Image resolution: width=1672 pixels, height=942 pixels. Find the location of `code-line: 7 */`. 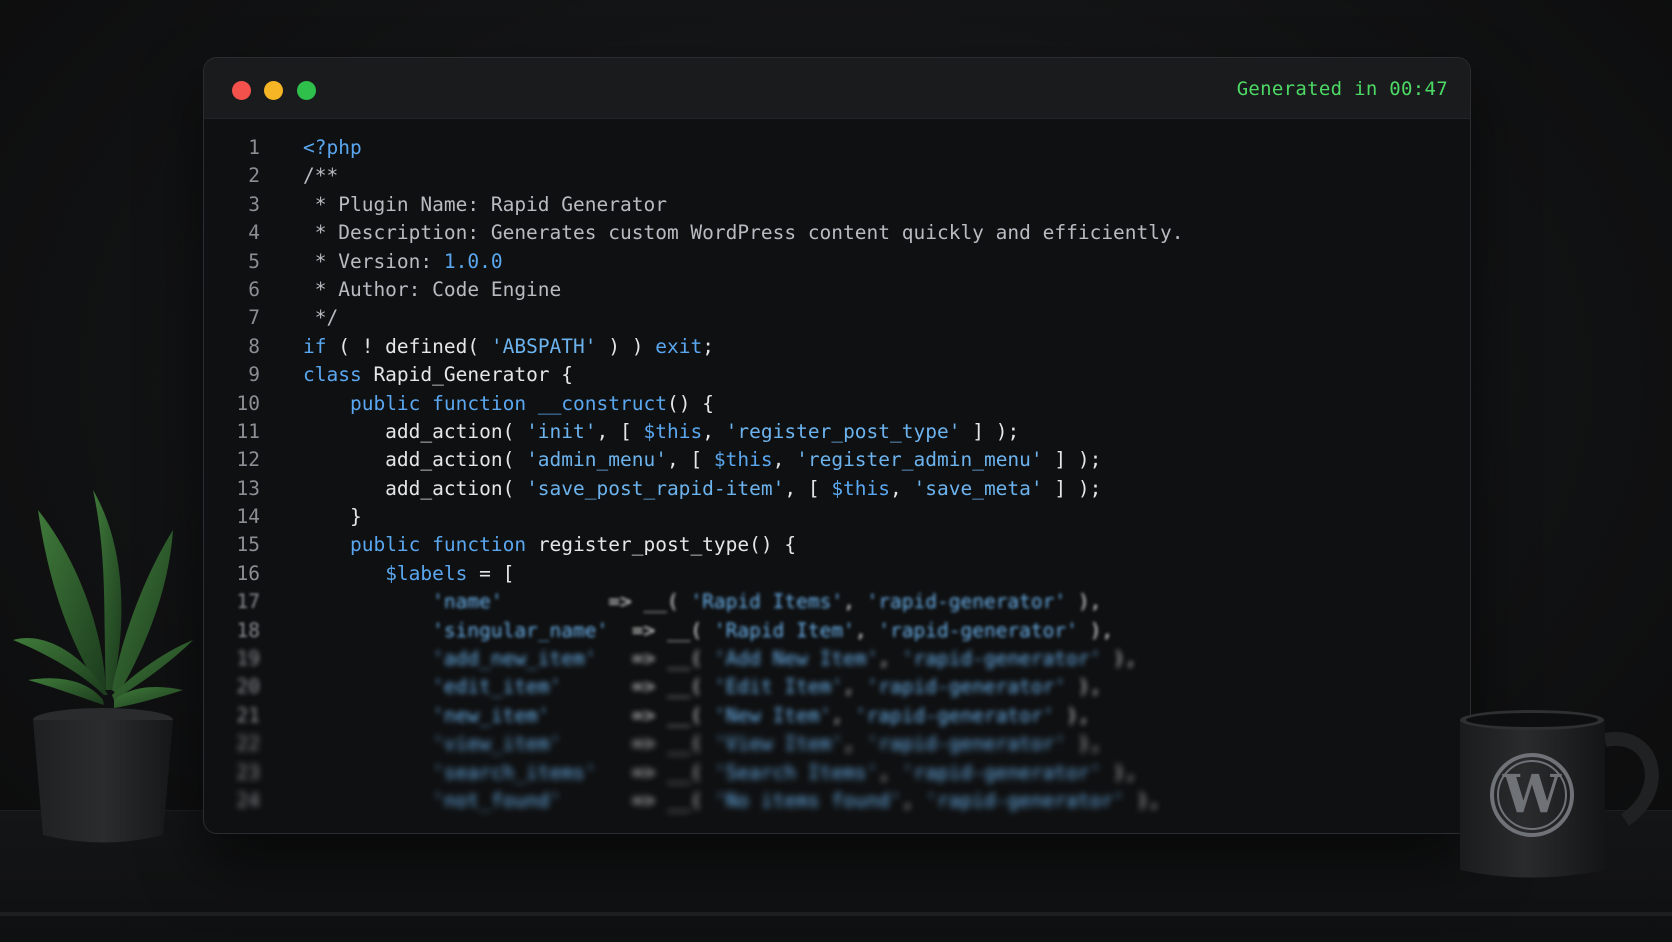

code-line: 7 */ is located at coordinates (837, 318).